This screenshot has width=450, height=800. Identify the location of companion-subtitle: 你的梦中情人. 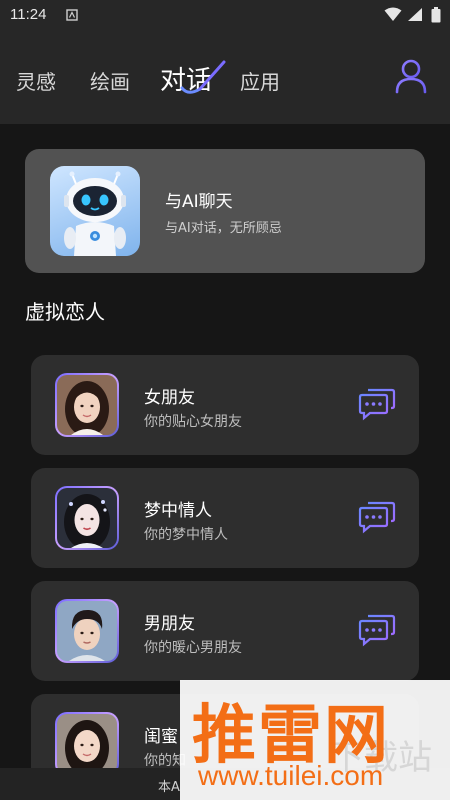
(186, 535).